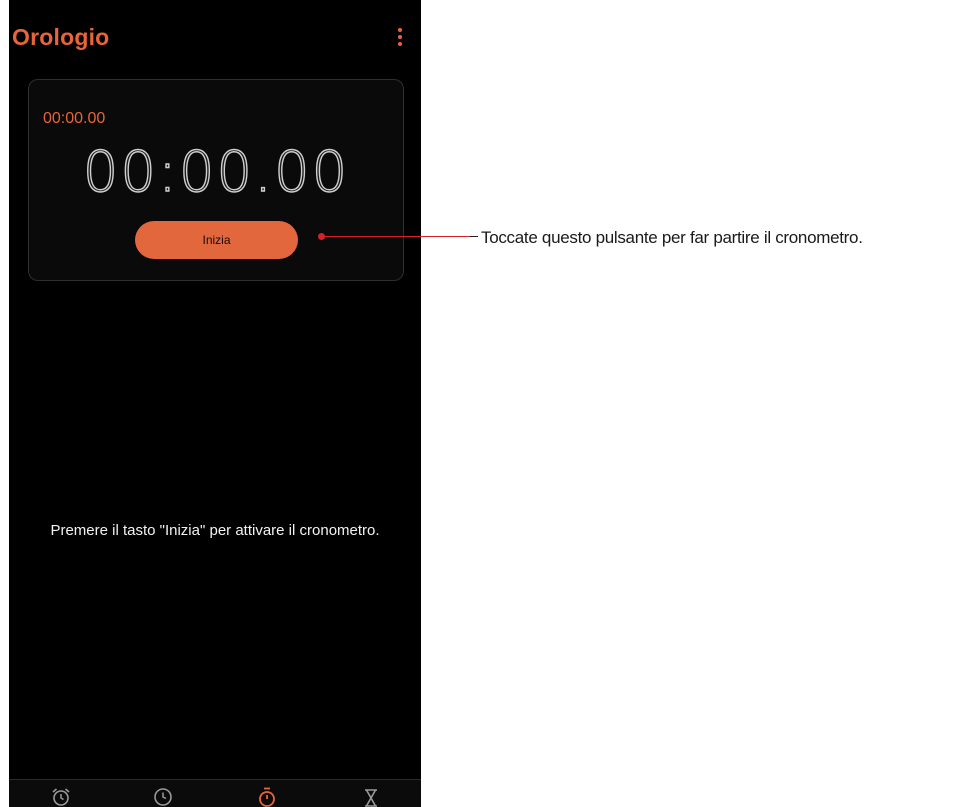 The image size is (953, 807). I want to click on nav-timer, so click(371, 796).